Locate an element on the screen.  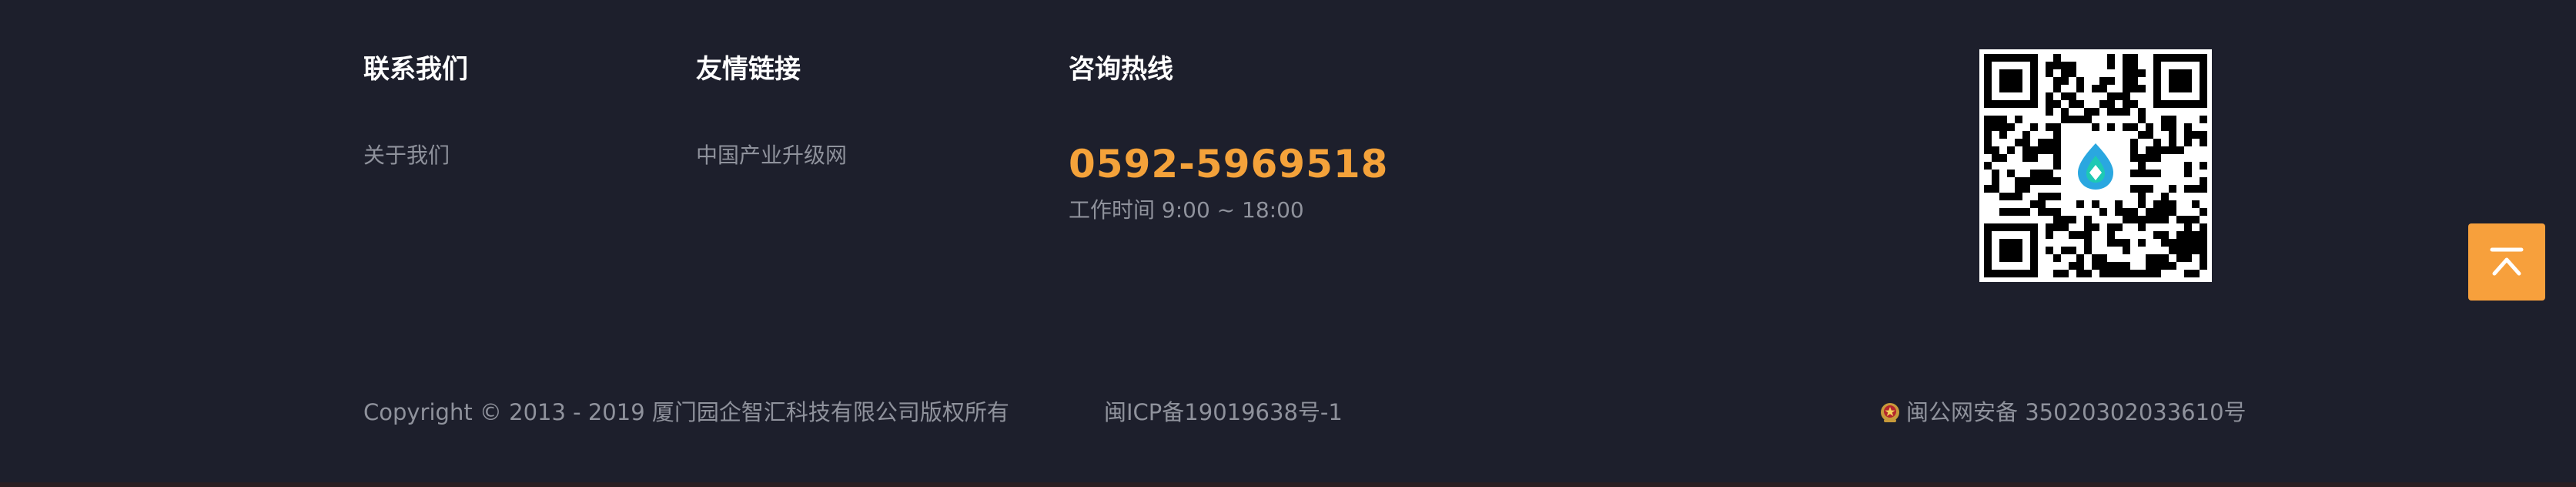
arrow-up-to-top-icon is located at coordinates (2507, 261).